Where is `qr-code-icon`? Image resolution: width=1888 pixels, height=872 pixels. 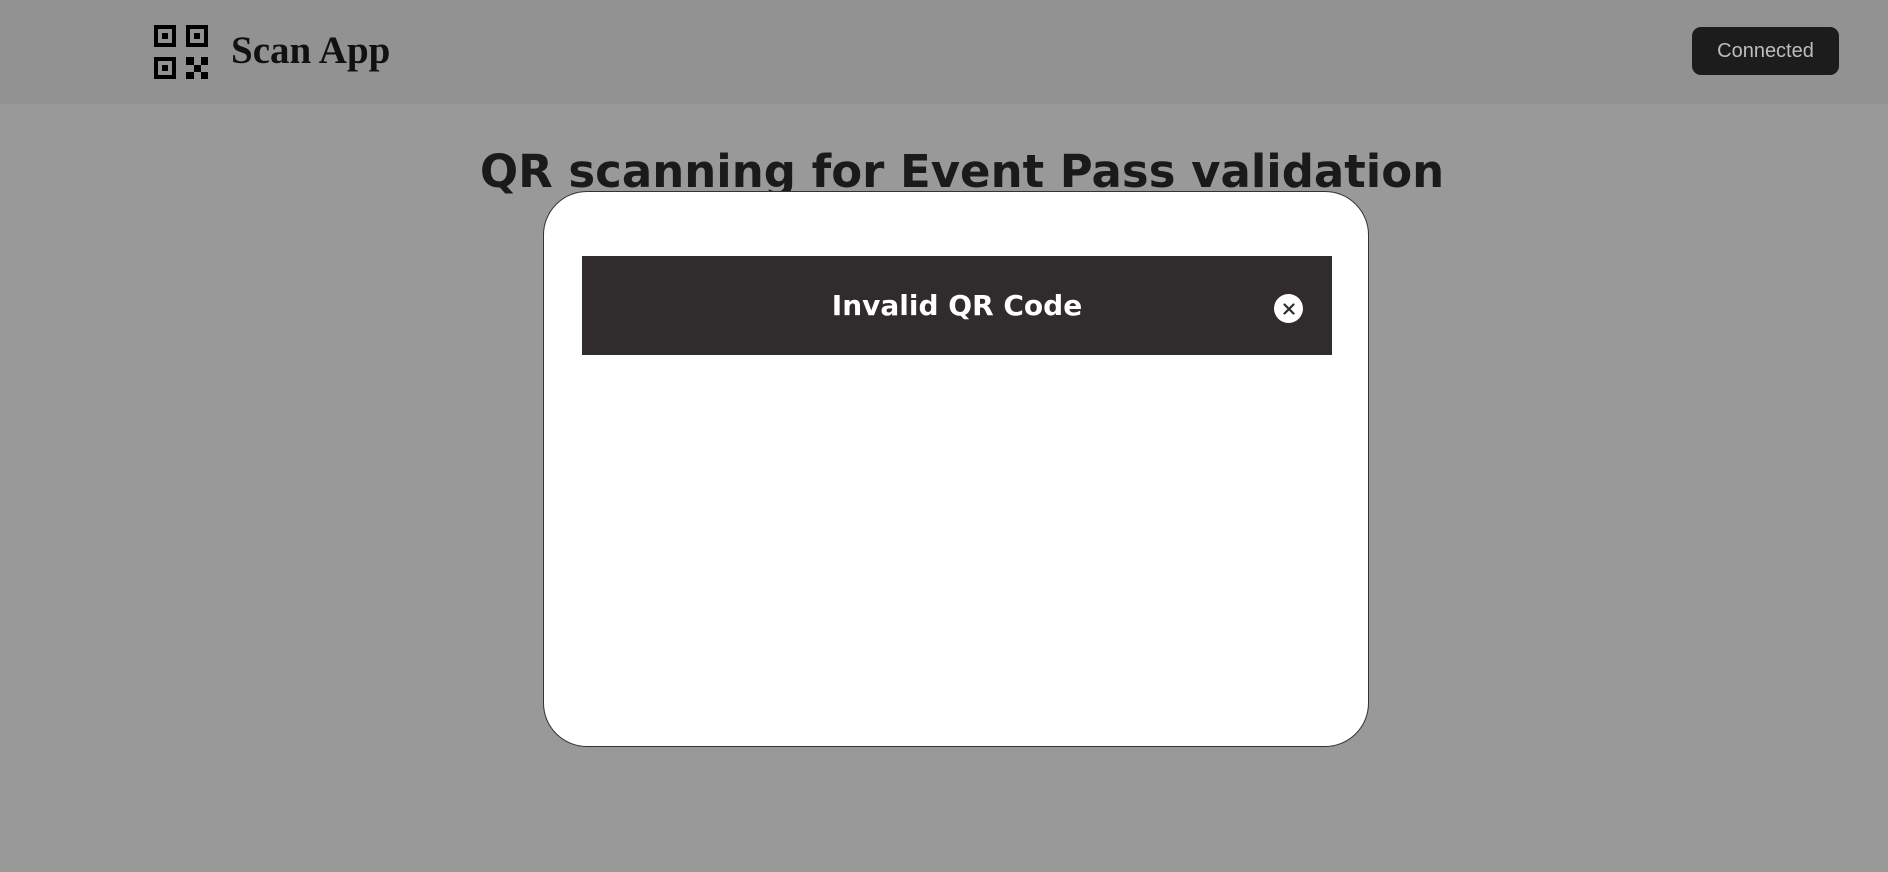 qr-code-icon is located at coordinates (181, 52).